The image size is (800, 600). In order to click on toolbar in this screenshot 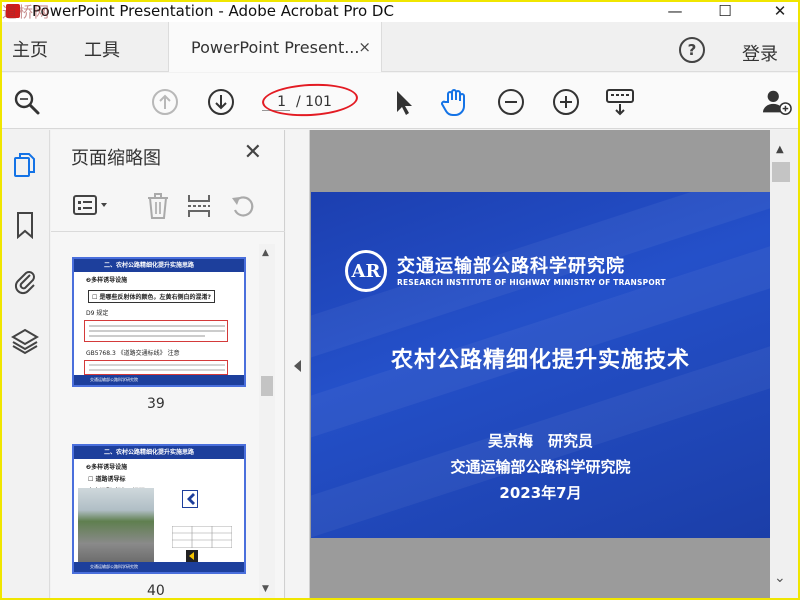, I will do `click(400, 101)`.